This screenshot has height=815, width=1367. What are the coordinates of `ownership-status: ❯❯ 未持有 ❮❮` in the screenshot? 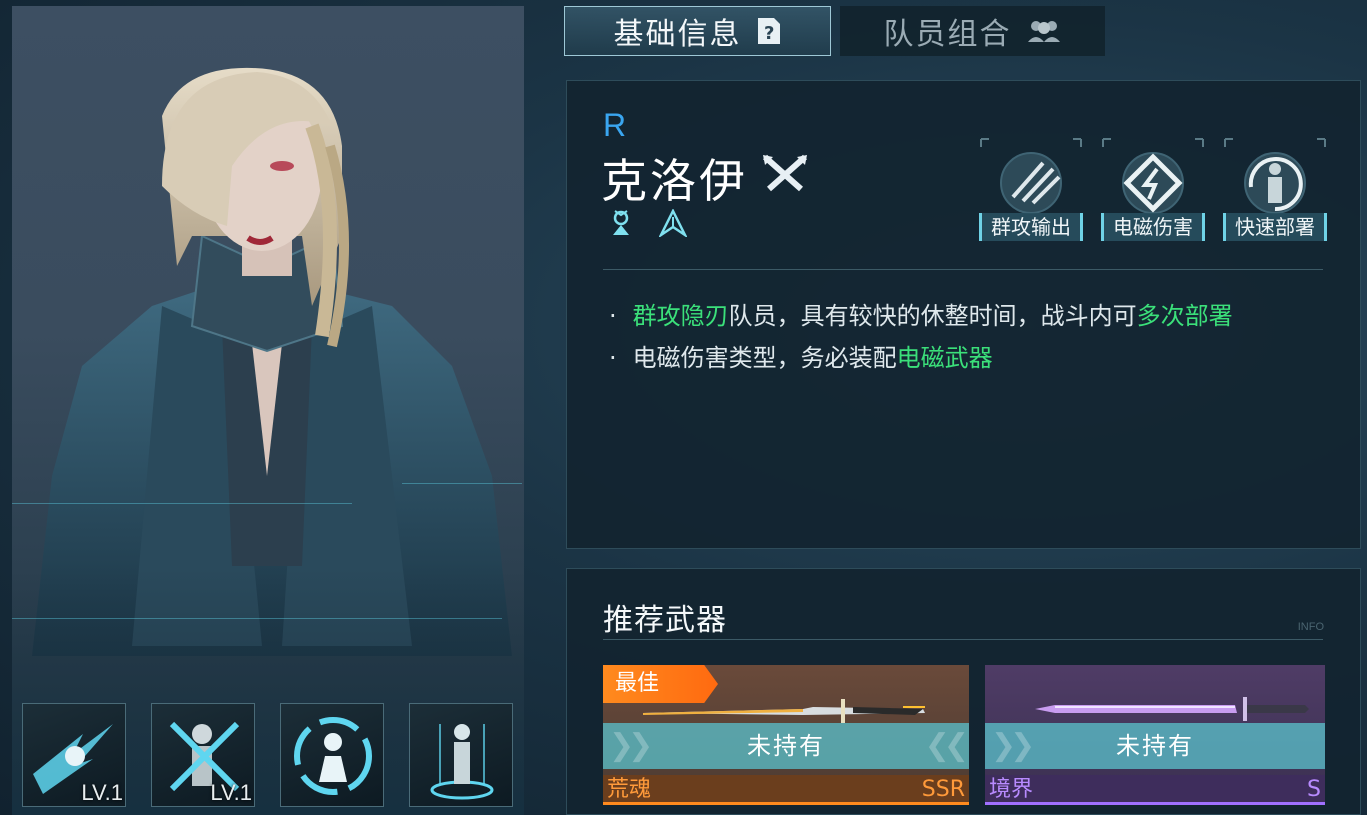 It's located at (786, 746).